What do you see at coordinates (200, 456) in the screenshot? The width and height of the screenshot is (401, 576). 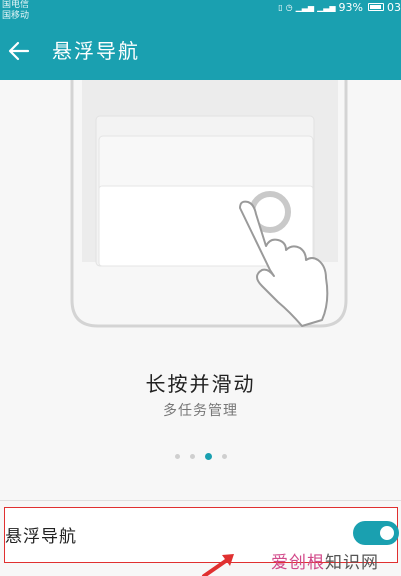 I see `page-indicator` at bounding box center [200, 456].